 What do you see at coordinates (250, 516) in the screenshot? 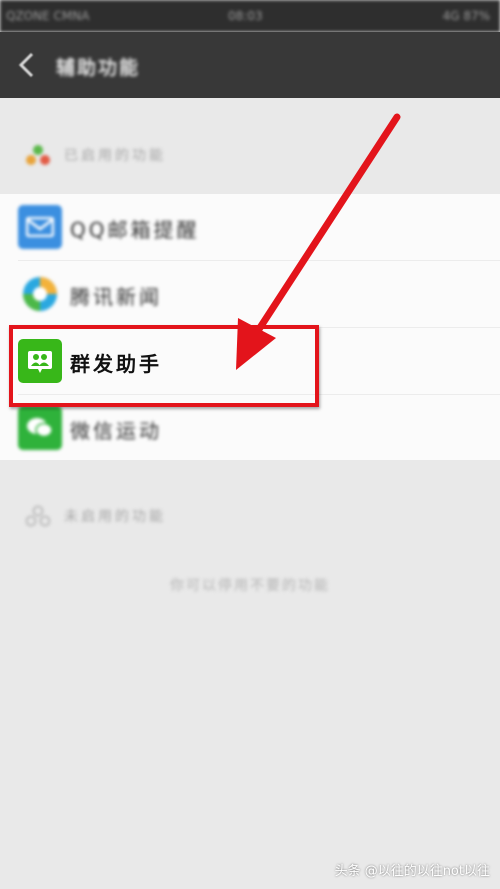
I see `disabled-section-header: 未启用的功能` at bounding box center [250, 516].